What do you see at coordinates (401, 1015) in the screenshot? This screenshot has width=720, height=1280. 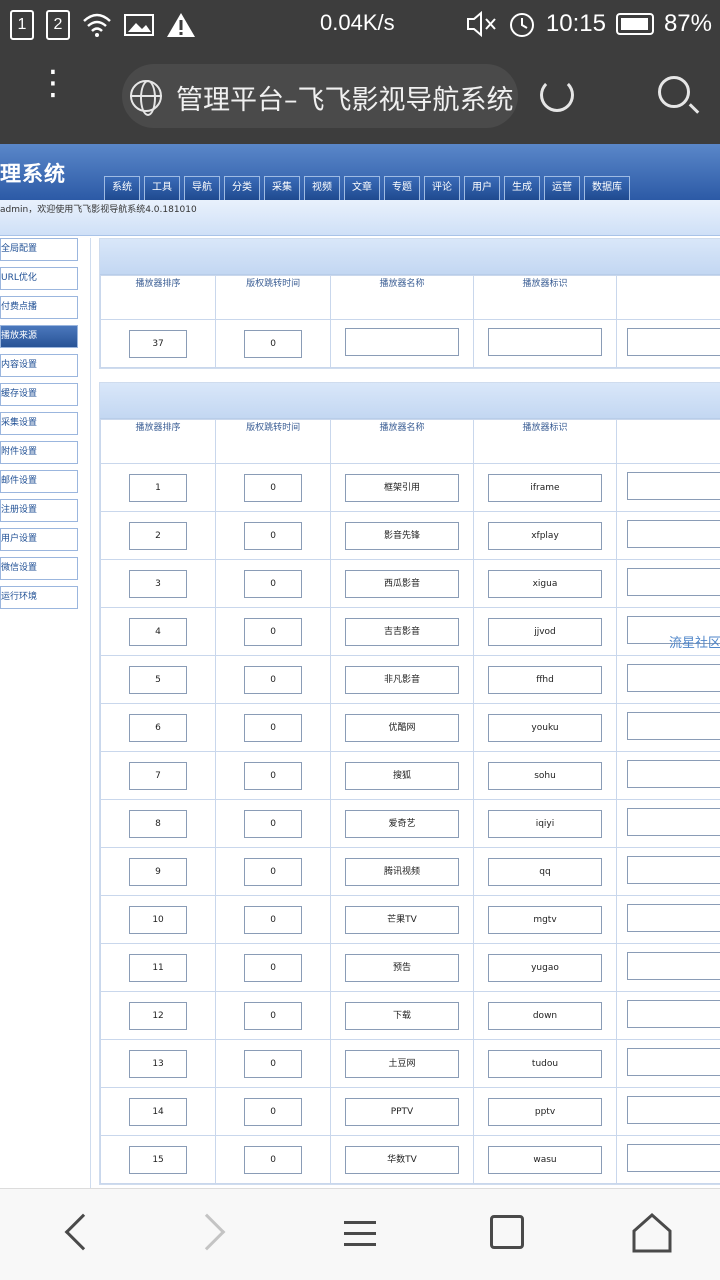 I see `player-name-input: 下载` at bounding box center [401, 1015].